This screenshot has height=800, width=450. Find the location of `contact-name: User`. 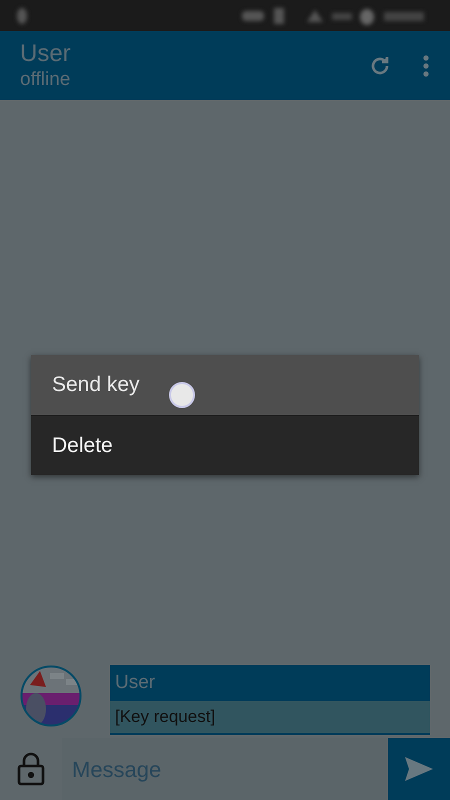

contact-name: User is located at coordinates (46, 54).